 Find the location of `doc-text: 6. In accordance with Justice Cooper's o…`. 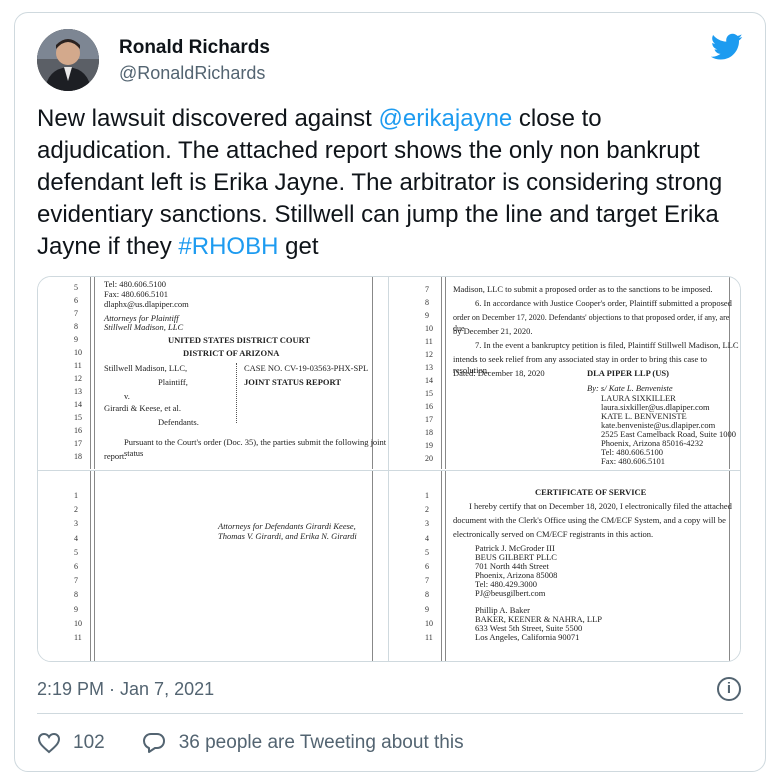

doc-text: 6. In accordance with Justice Cooper's o… is located at coordinates (603, 303).